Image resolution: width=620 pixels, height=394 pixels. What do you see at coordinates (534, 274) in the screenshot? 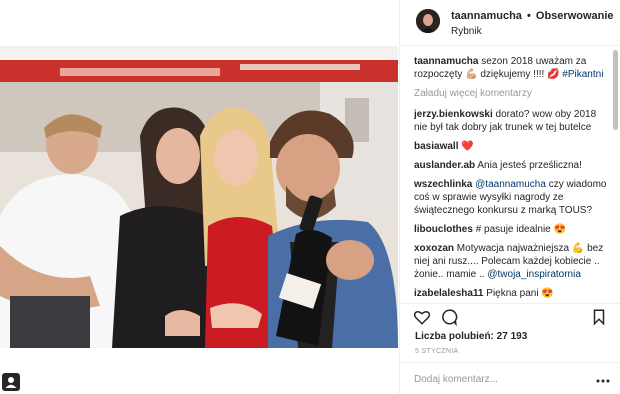
I see `comment-mention: @twoja_inspiratornia` at bounding box center [534, 274].